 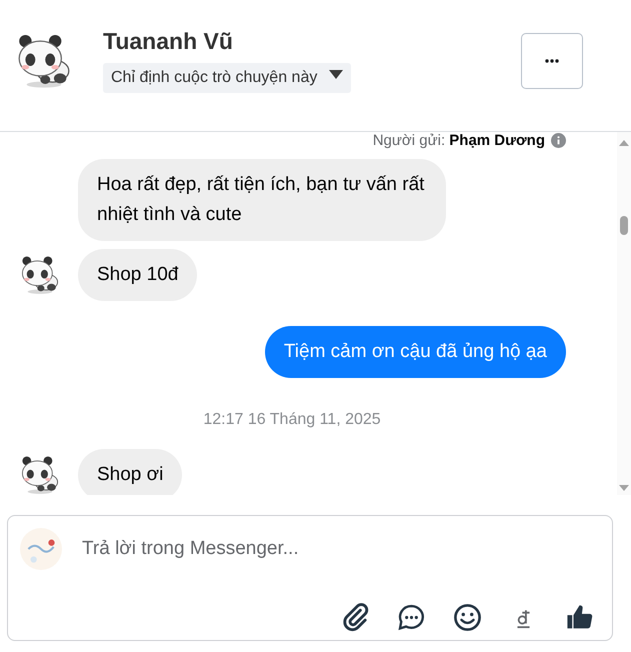 I want to click on more-icon, so click(x=552, y=60).